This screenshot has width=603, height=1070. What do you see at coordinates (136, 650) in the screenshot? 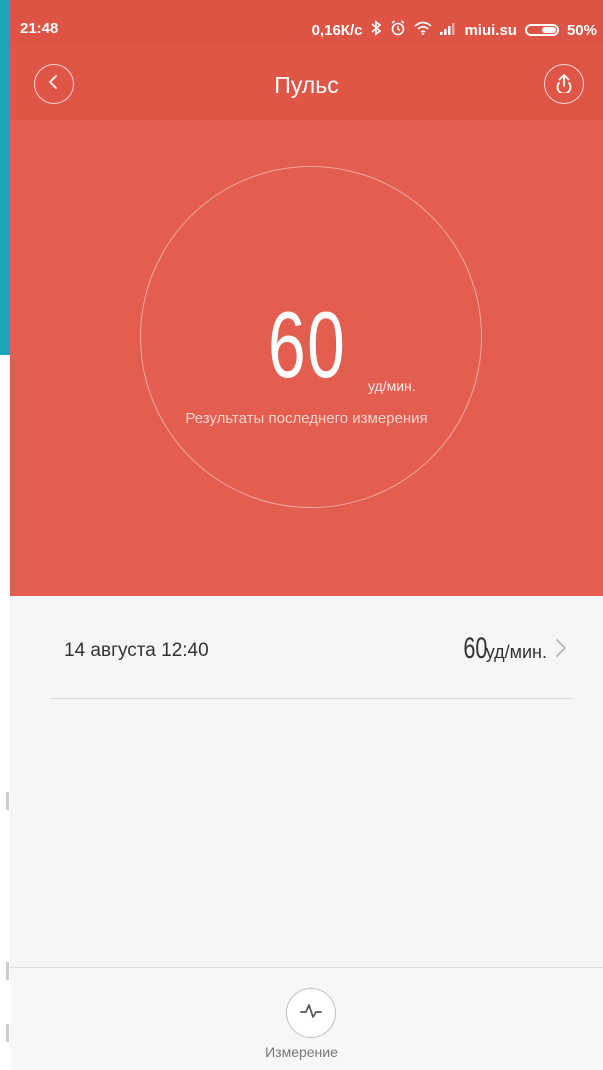
I see `record-date: 14 августа 12:40` at bounding box center [136, 650].